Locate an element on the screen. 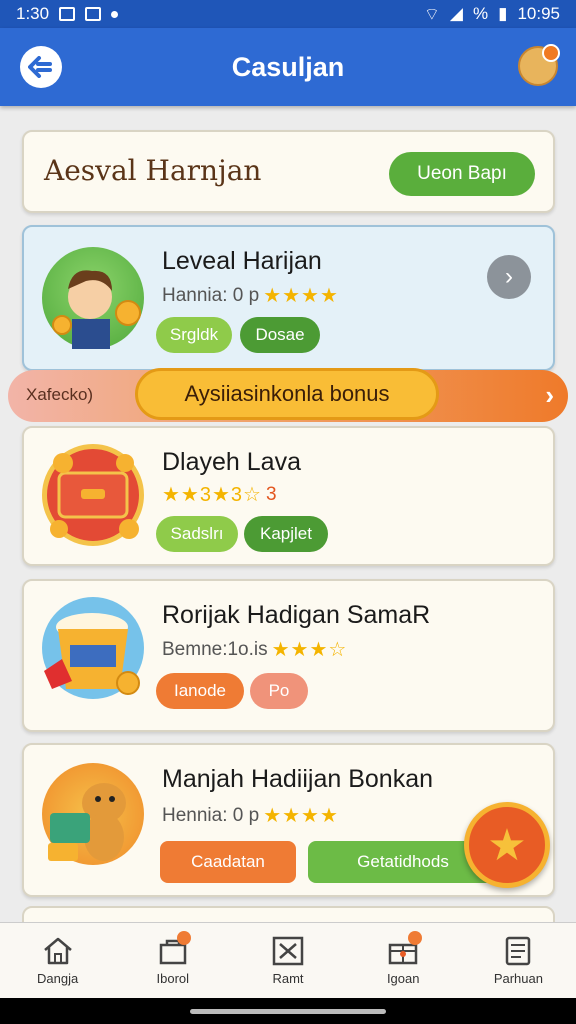 This screenshot has width=576, height=1024. offer-tag-button: Ianode is located at coordinates (200, 691).